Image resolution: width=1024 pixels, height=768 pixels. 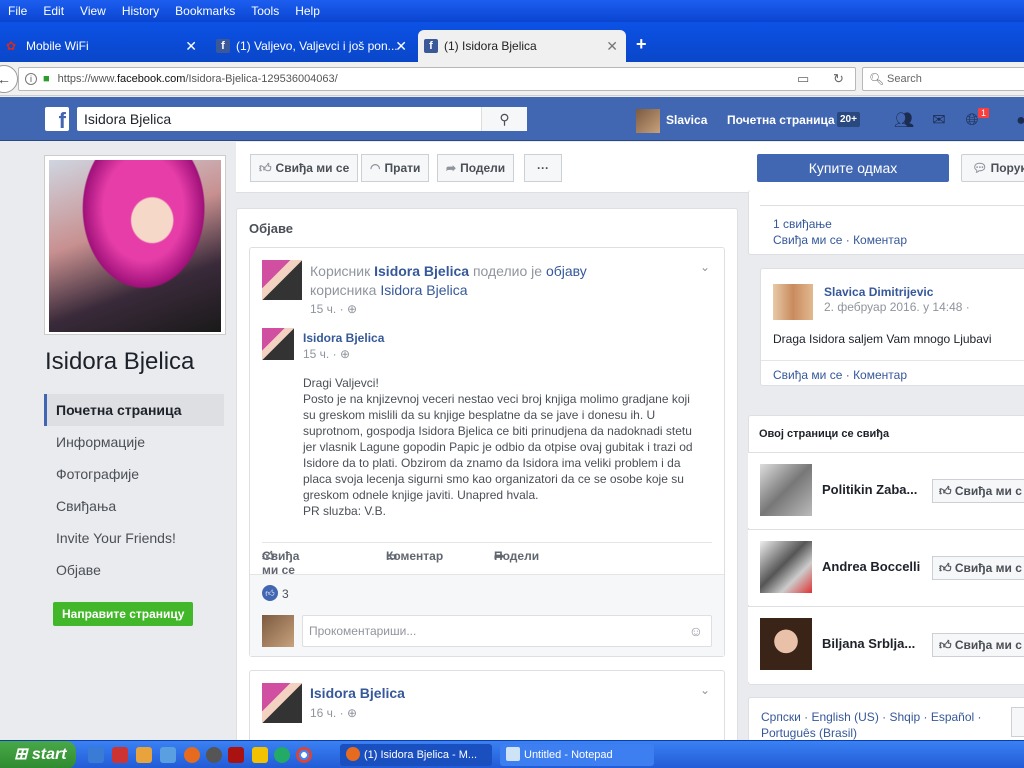 I want to click on help-icon: ●, so click(x=1017, y=121).